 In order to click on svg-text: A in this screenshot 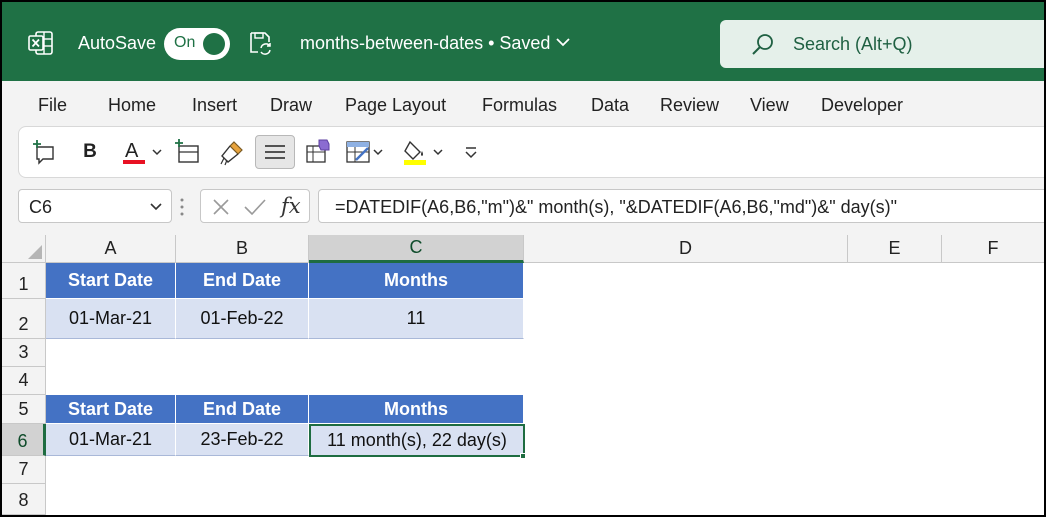, I will do `click(132, 151)`.